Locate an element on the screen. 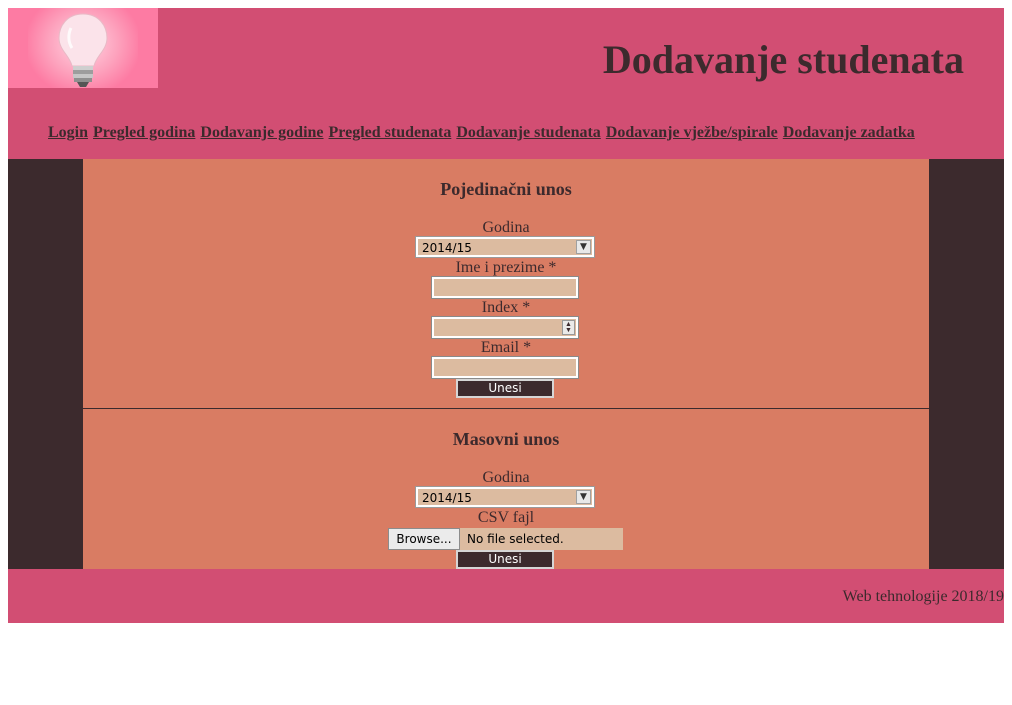  year-label: Godina is located at coordinates (506, 227).